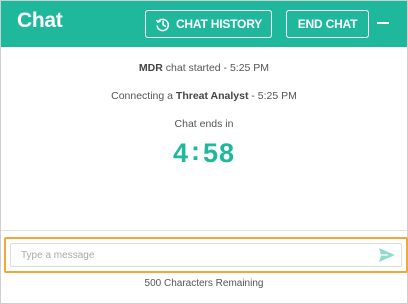 The image size is (408, 304). Describe the element at coordinates (212, 96) in the screenshot. I see `analyst-role: Threat Analyst` at that location.